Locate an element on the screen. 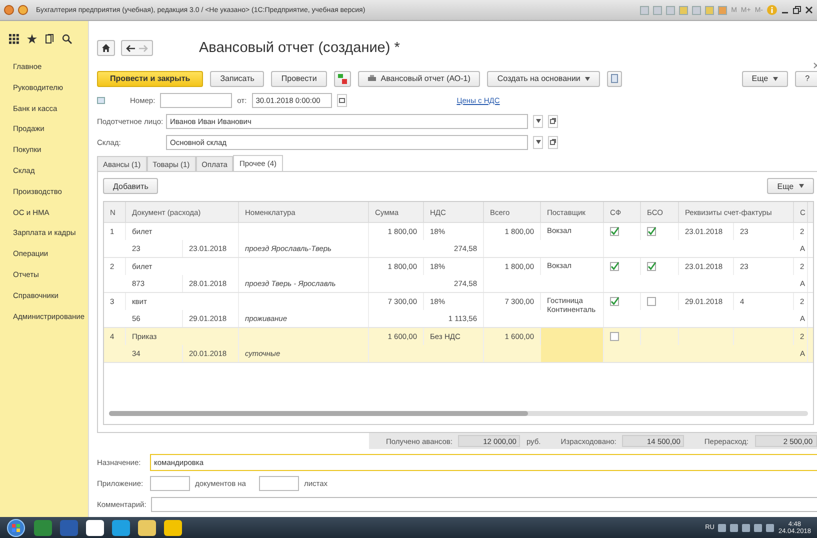  calendar-icon is located at coordinates (341, 100).